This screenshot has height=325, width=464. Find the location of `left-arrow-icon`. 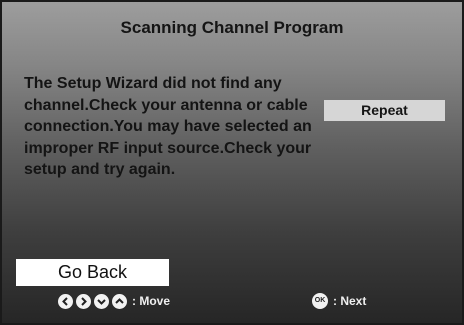

left-arrow-icon is located at coordinates (65, 301).